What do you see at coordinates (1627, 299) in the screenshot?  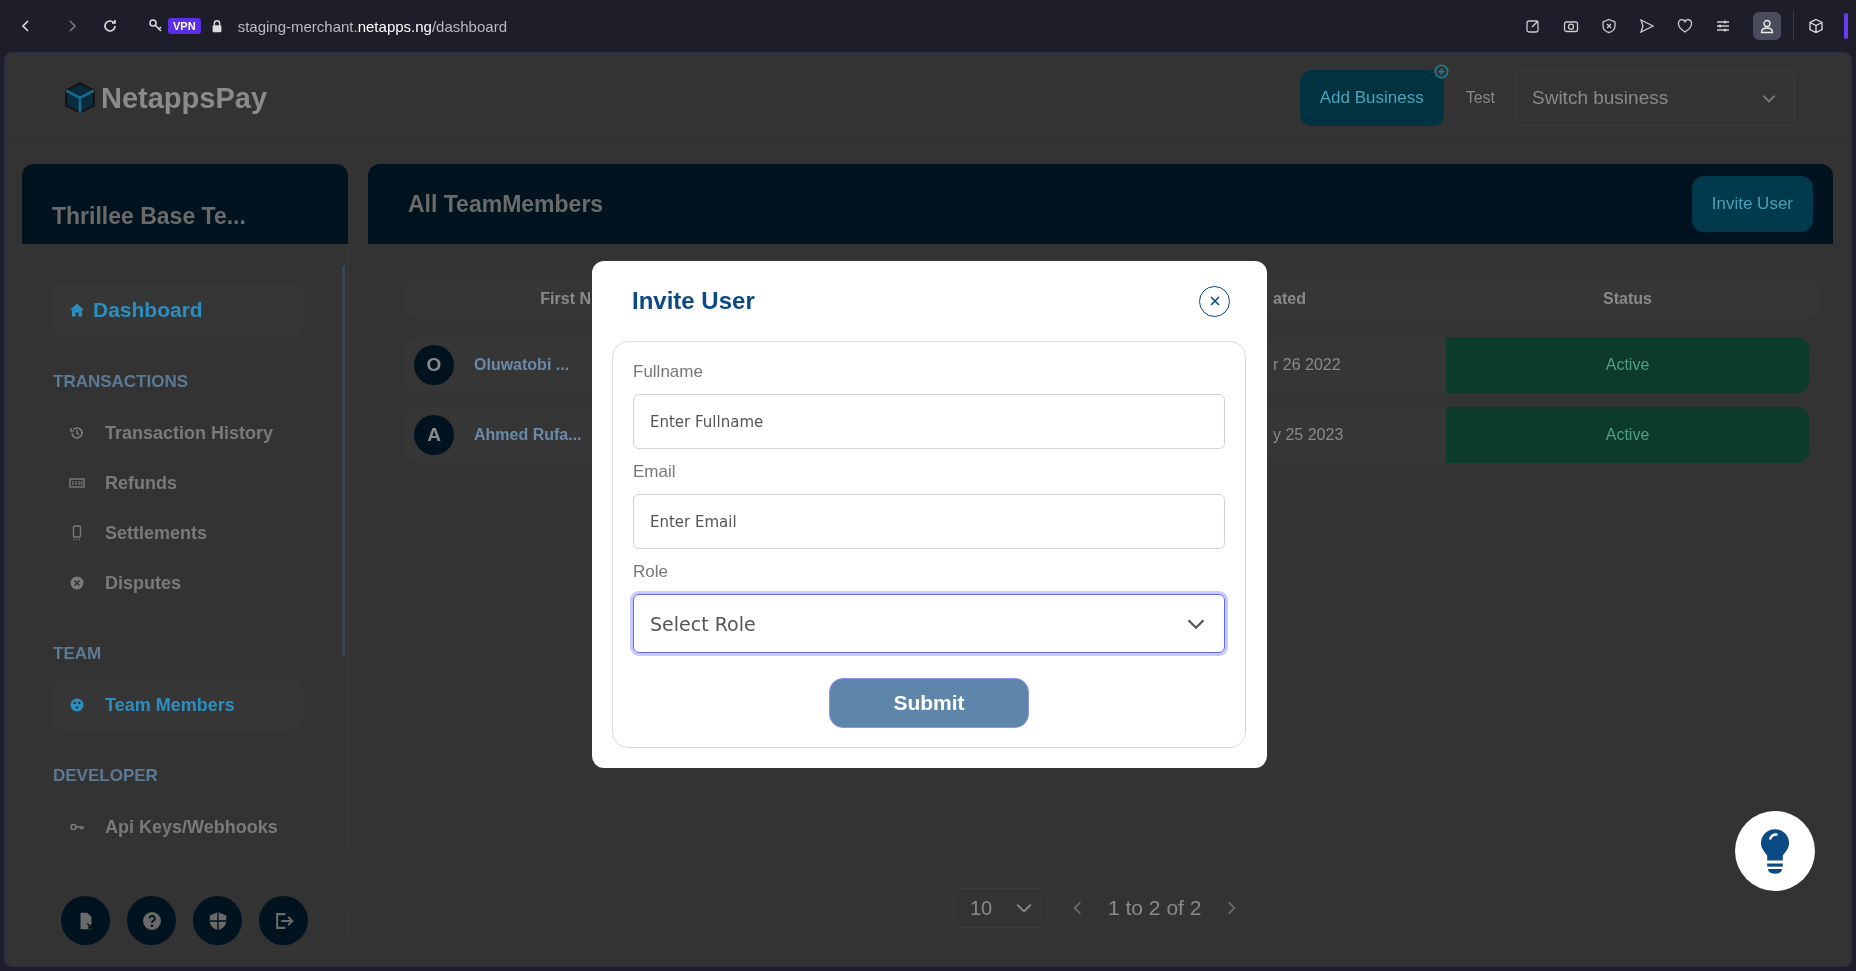 I see `column-header: Status` at bounding box center [1627, 299].